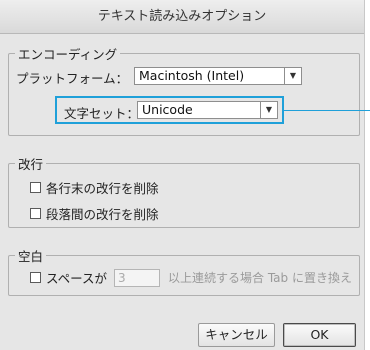  I want to click on spaces-legend: 空白, so click(31, 256).